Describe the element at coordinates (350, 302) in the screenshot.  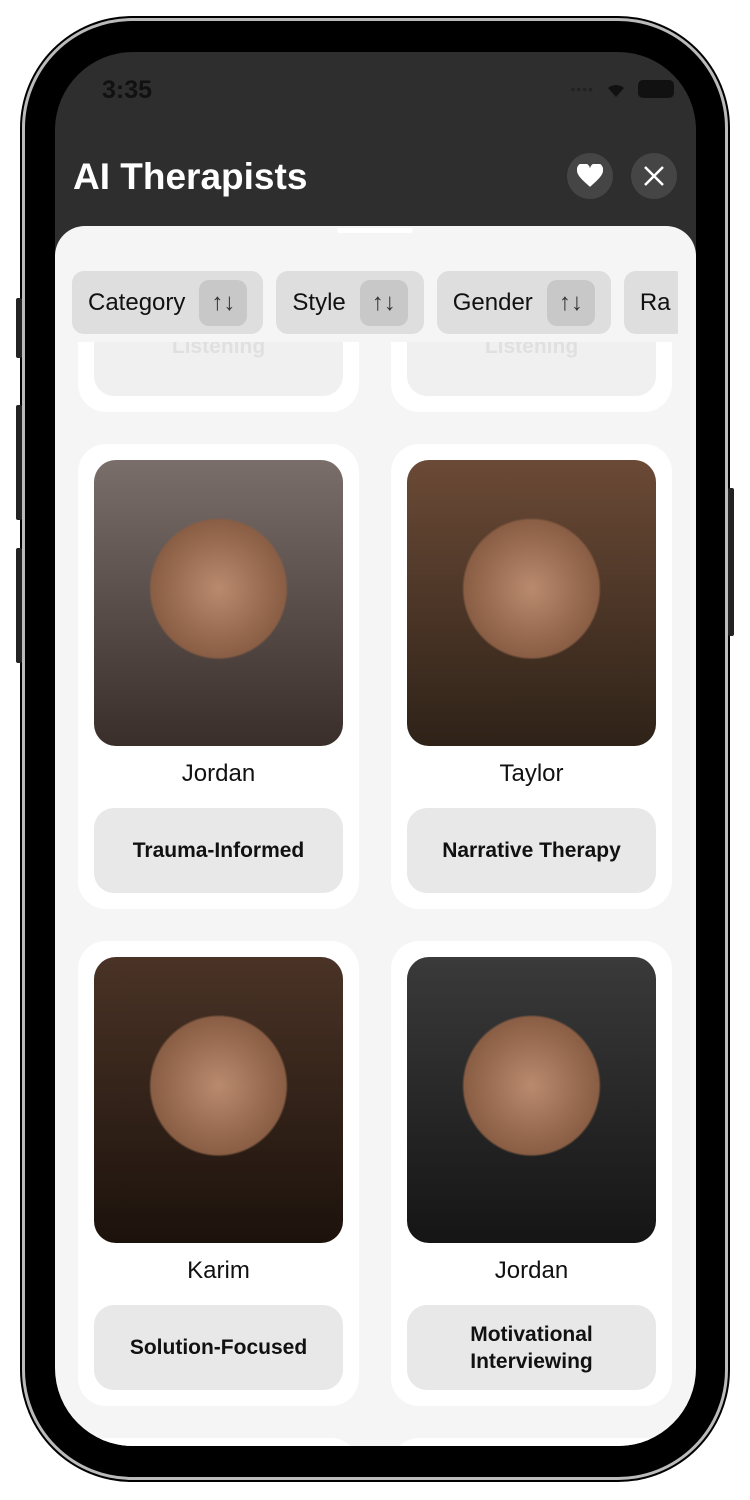
I see `filter-style: Style ↑↓` at that location.